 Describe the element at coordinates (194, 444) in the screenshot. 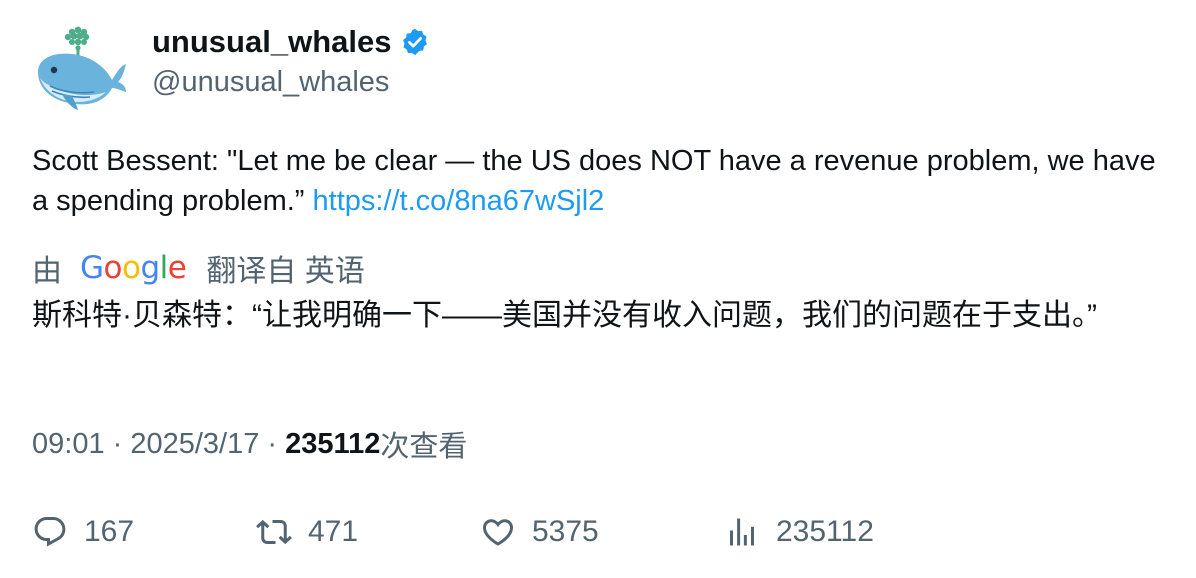

I see `tweet-date: 2025/3/17` at that location.